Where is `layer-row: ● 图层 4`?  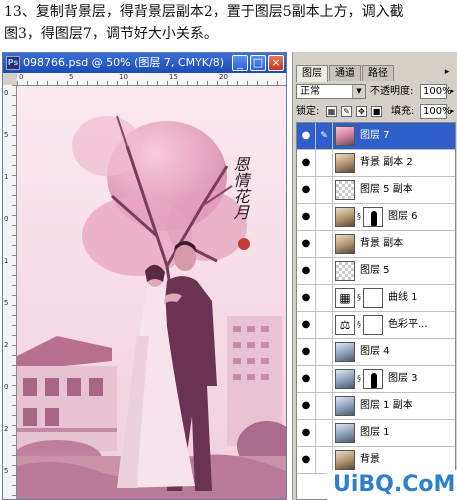 layer-row: ● 图层 4 is located at coordinates (376, 352).